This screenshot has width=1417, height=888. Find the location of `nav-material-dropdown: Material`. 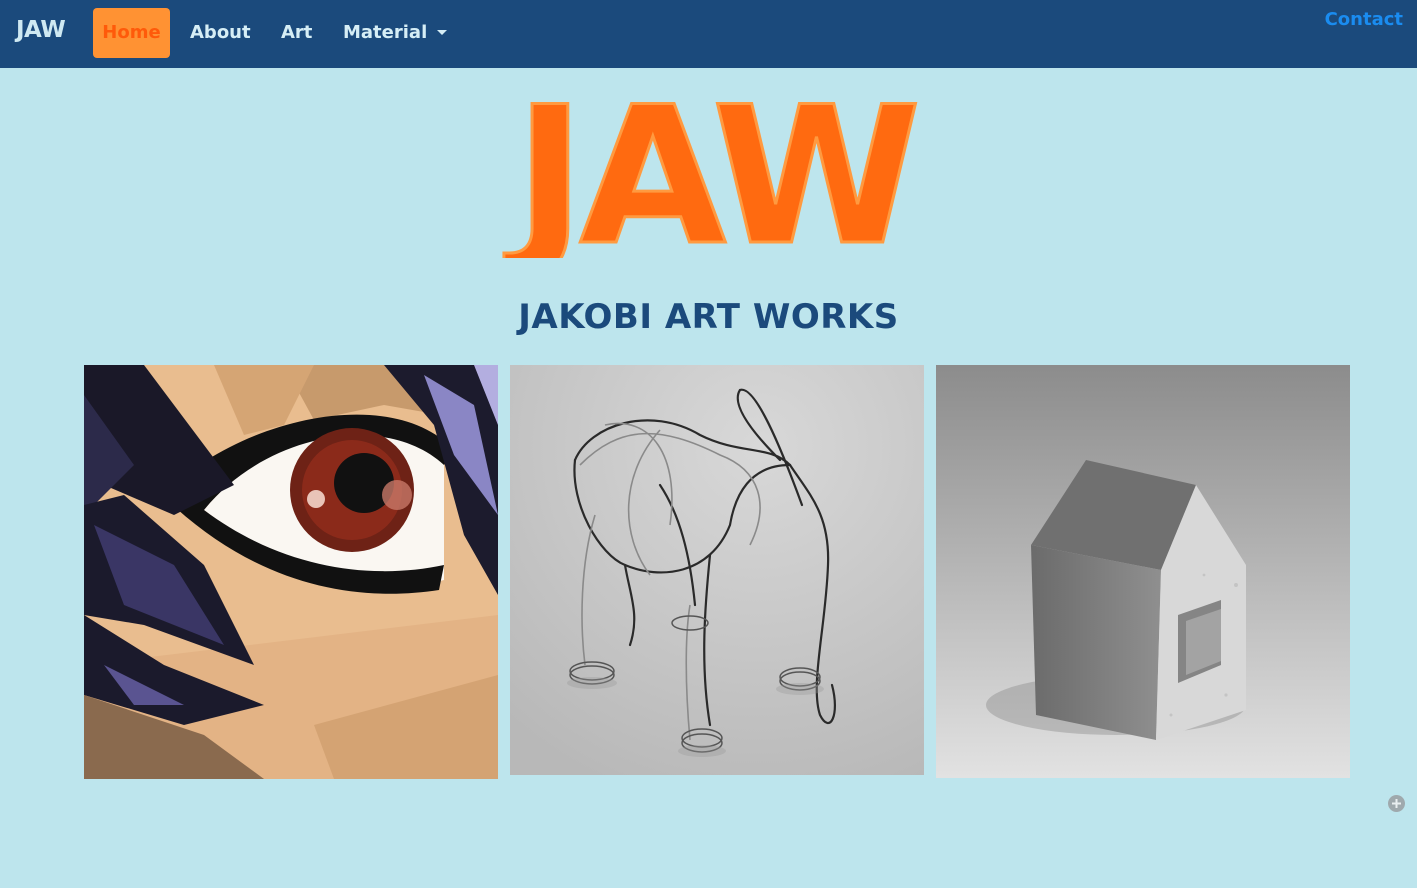

nav-material-dropdown: Material is located at coordinates (395, 33).